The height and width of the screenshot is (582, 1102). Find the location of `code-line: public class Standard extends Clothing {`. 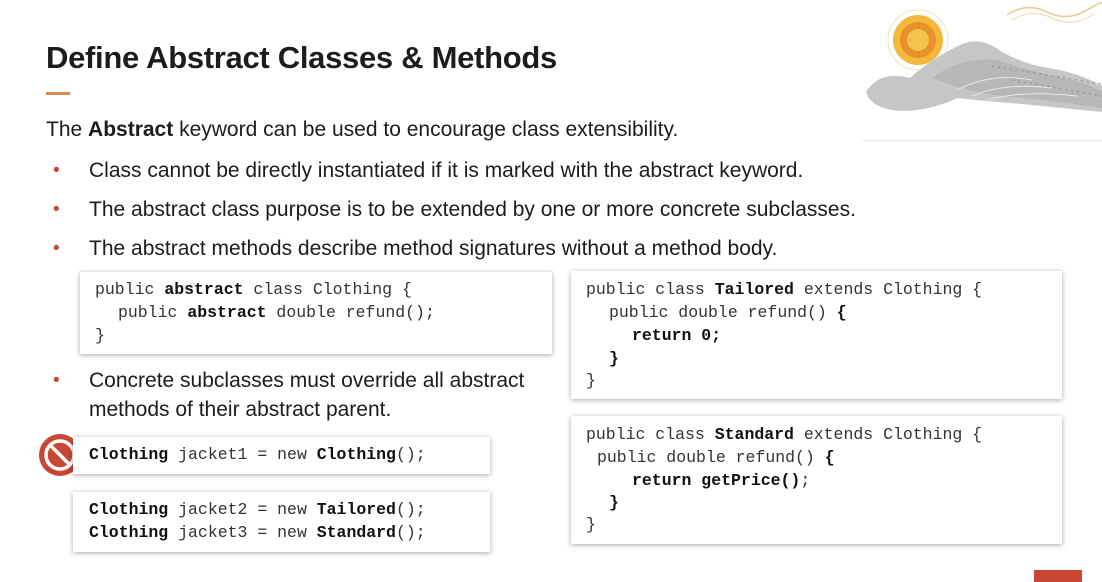

code-line: public class Standard extends Clothing { is located at coordinates (784, 434).